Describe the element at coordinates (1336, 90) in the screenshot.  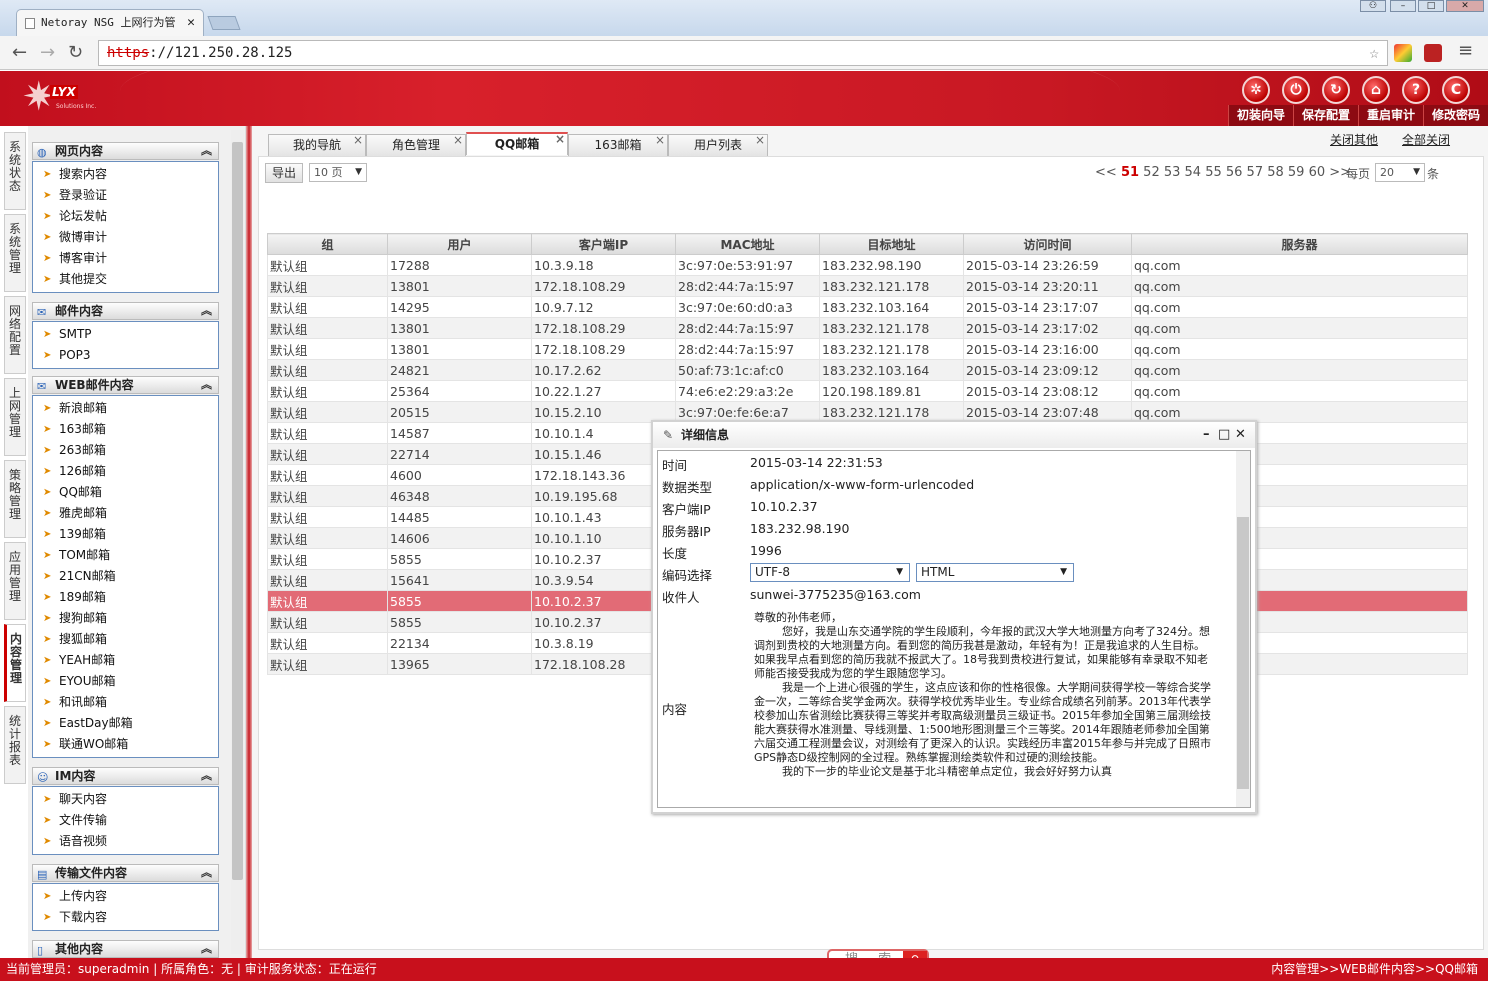
I see `refresh-icon: ↻` at that location.